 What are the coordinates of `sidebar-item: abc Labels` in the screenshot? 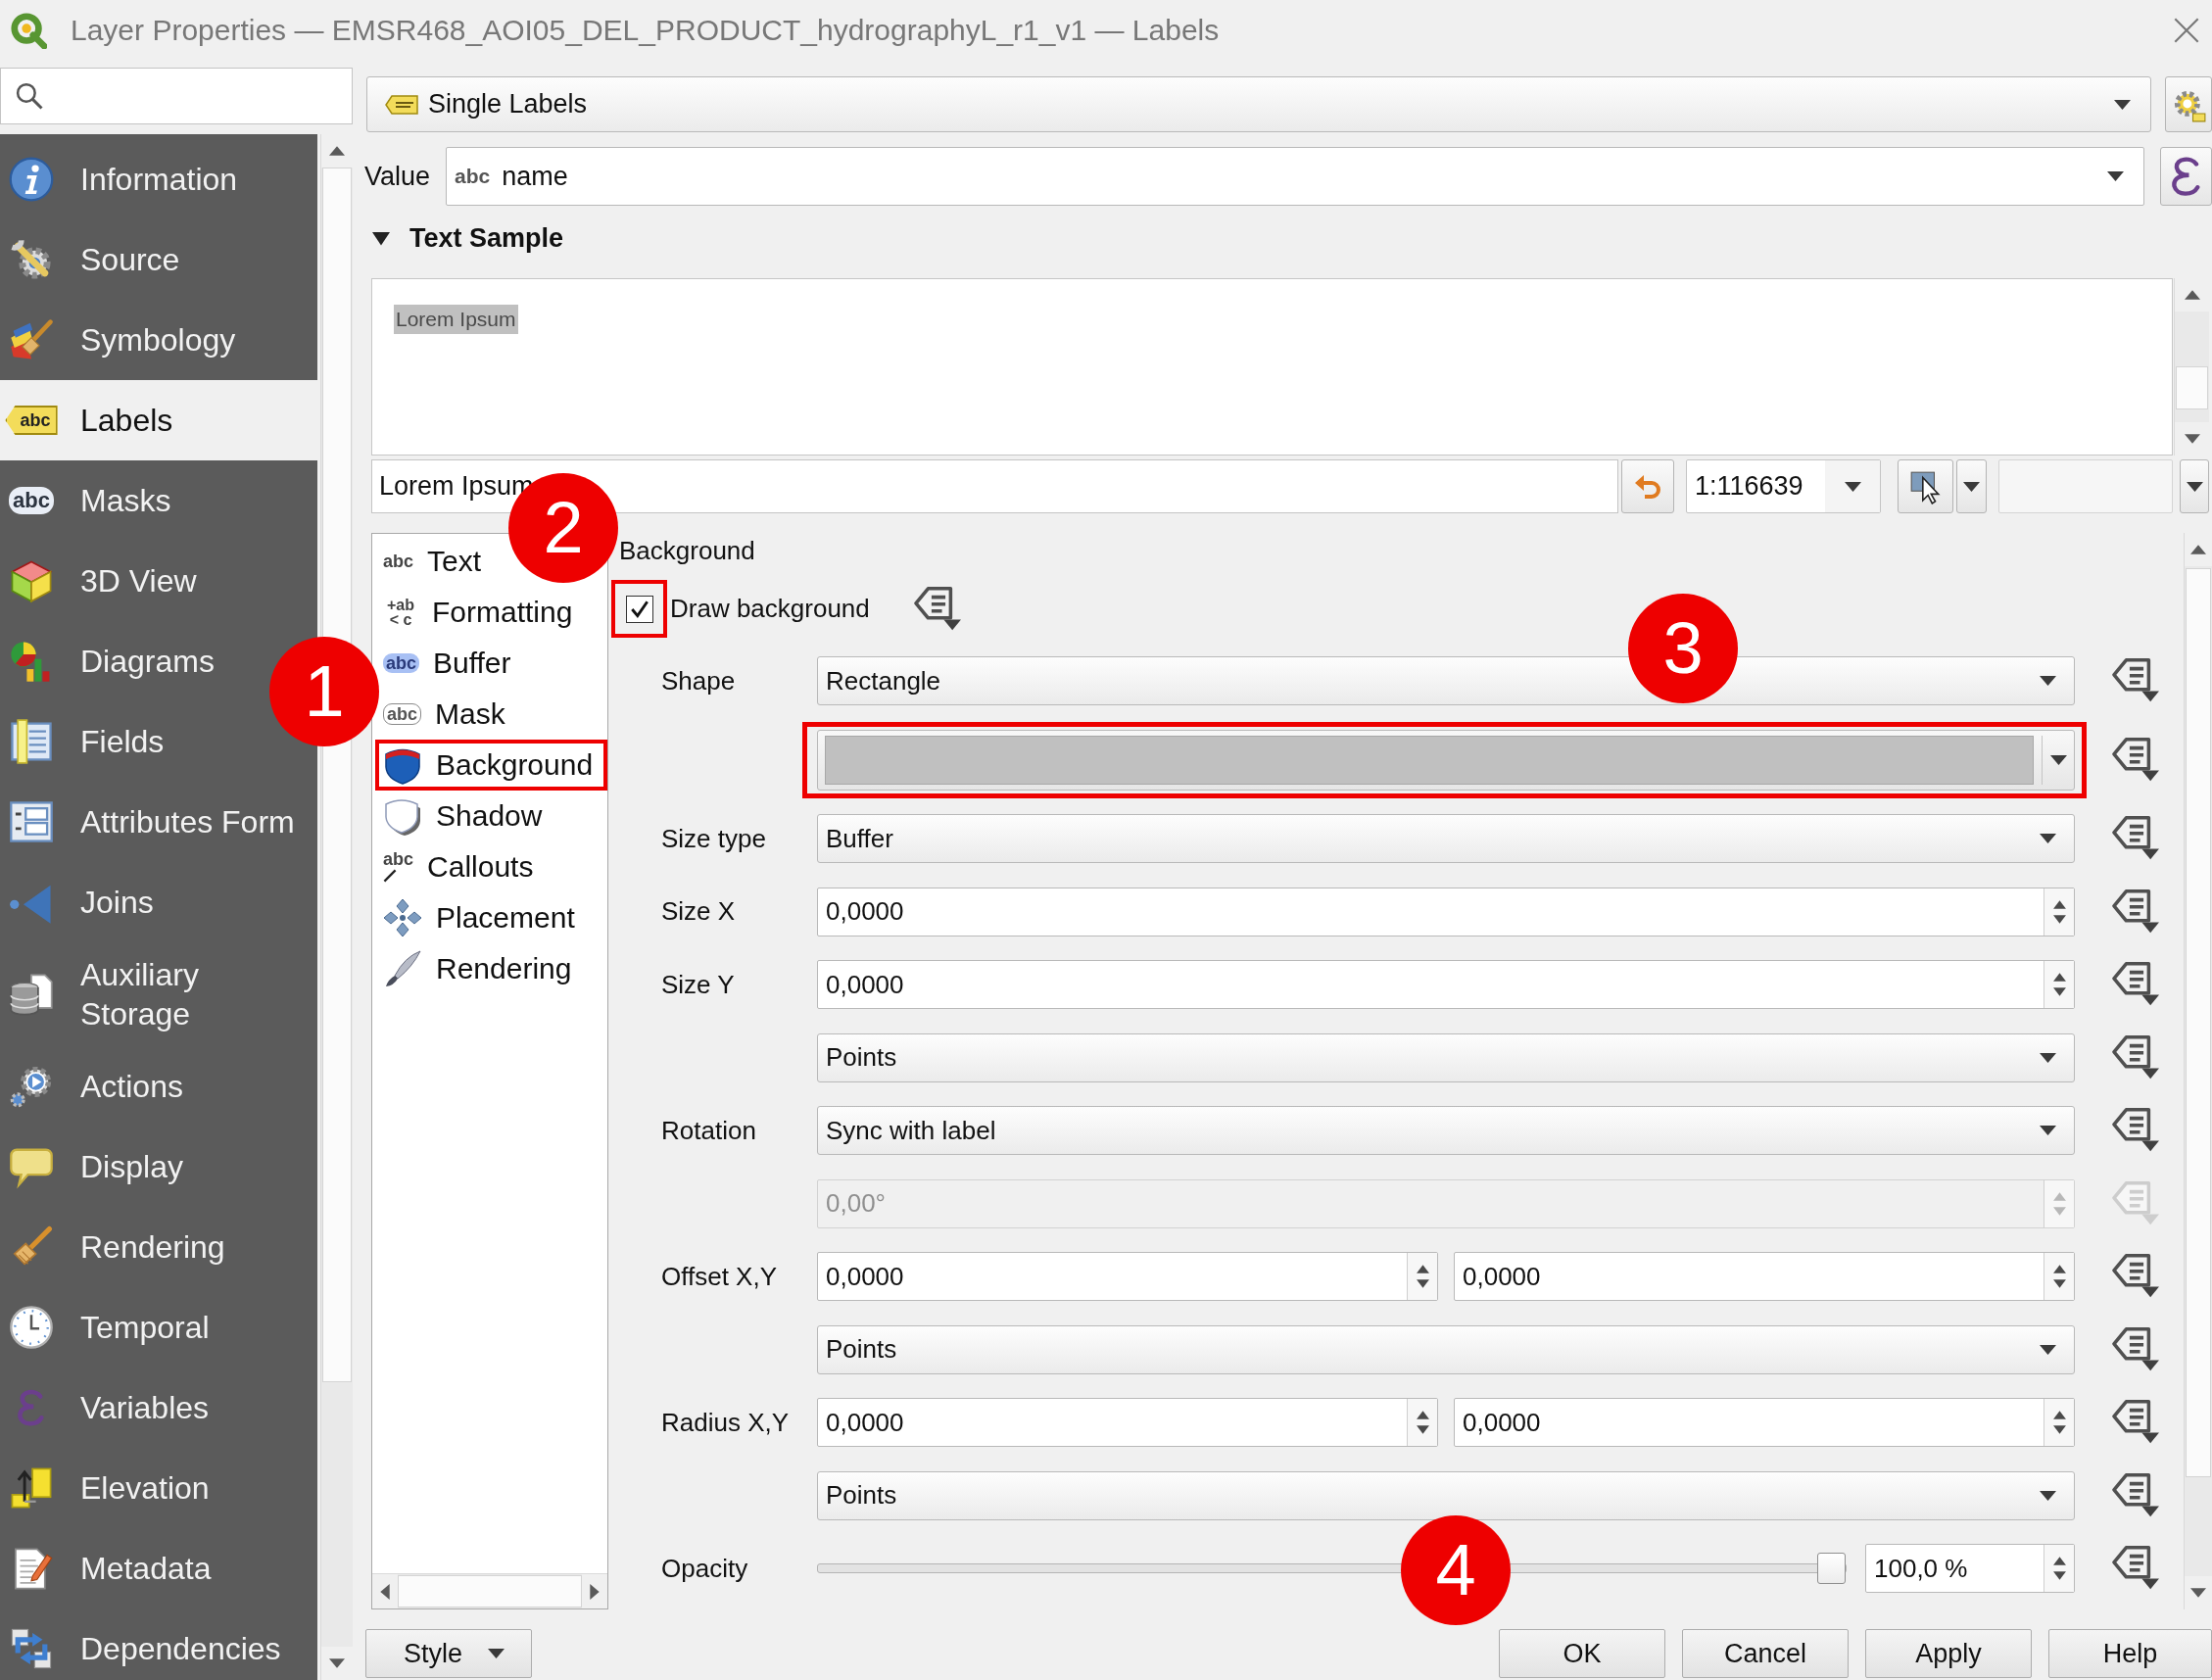 It's located at (158, 420).